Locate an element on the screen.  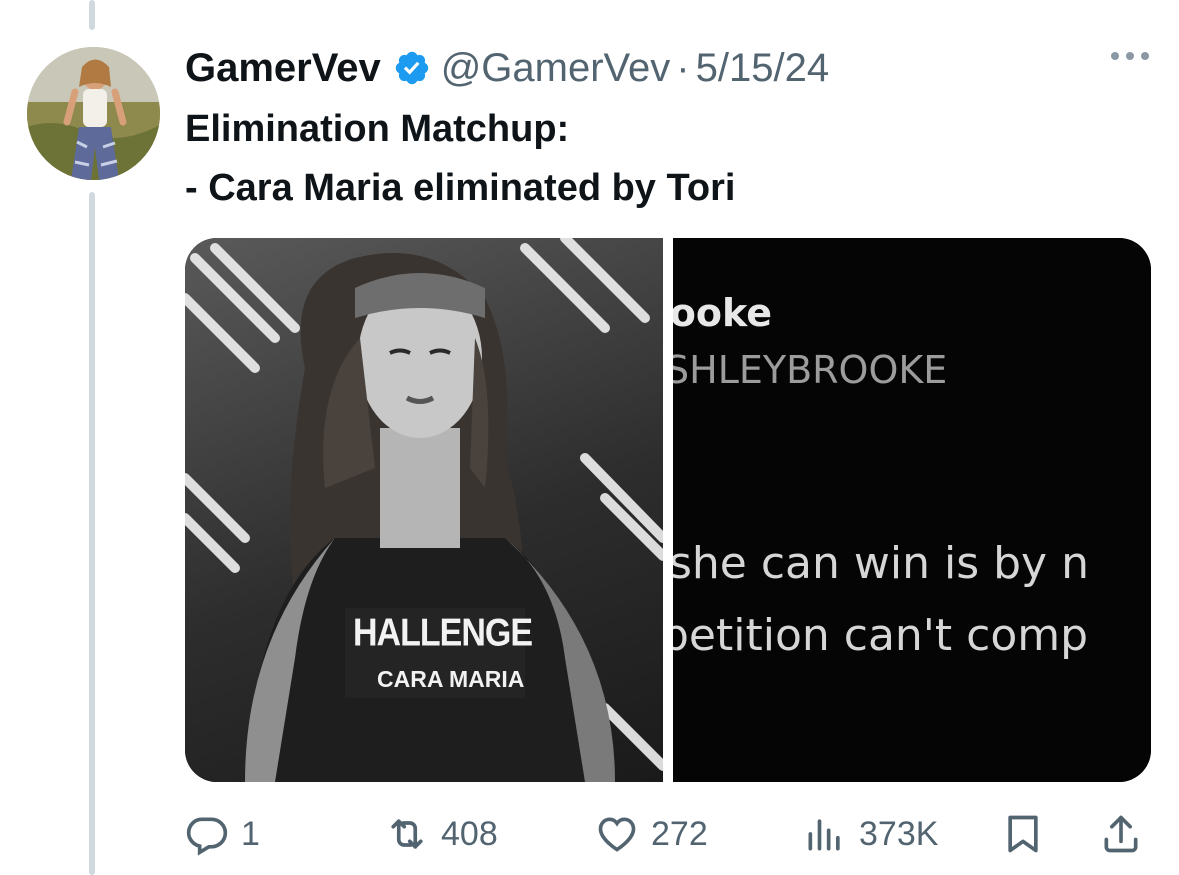
more-dots-icon is located at coordinates (1130, 56).